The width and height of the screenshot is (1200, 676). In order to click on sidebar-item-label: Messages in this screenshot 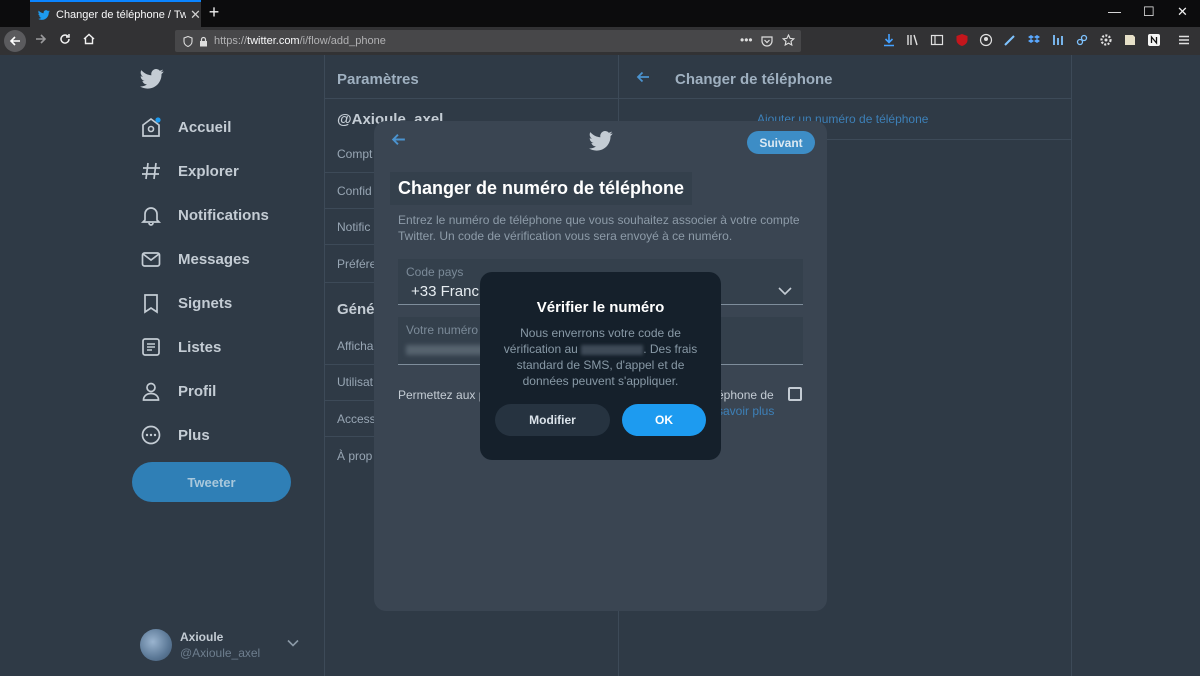, I will do `click(214, 259)`.